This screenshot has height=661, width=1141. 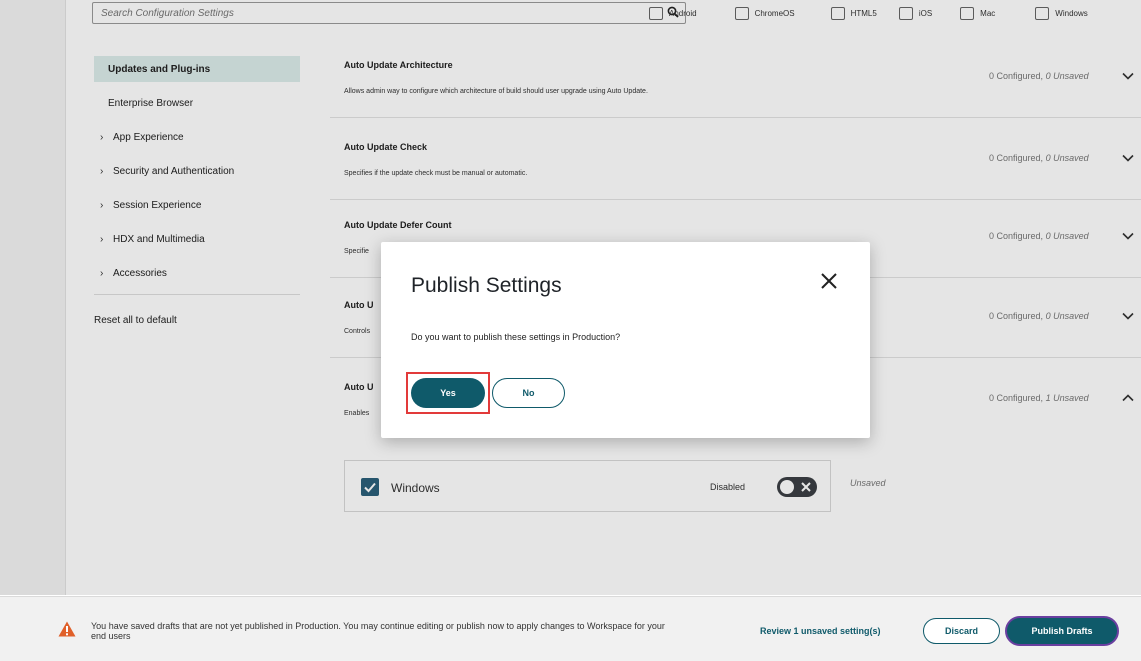 What do you see at coordinates (67, 629) in the screenshot?
I see `warning-icon` at bounding box center [67, 629].